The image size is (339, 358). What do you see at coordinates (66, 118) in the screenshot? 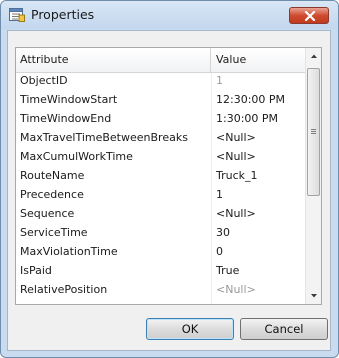
I see `attribute-name-cell: TimeWindowEnd` at bounding box center [66, 118].